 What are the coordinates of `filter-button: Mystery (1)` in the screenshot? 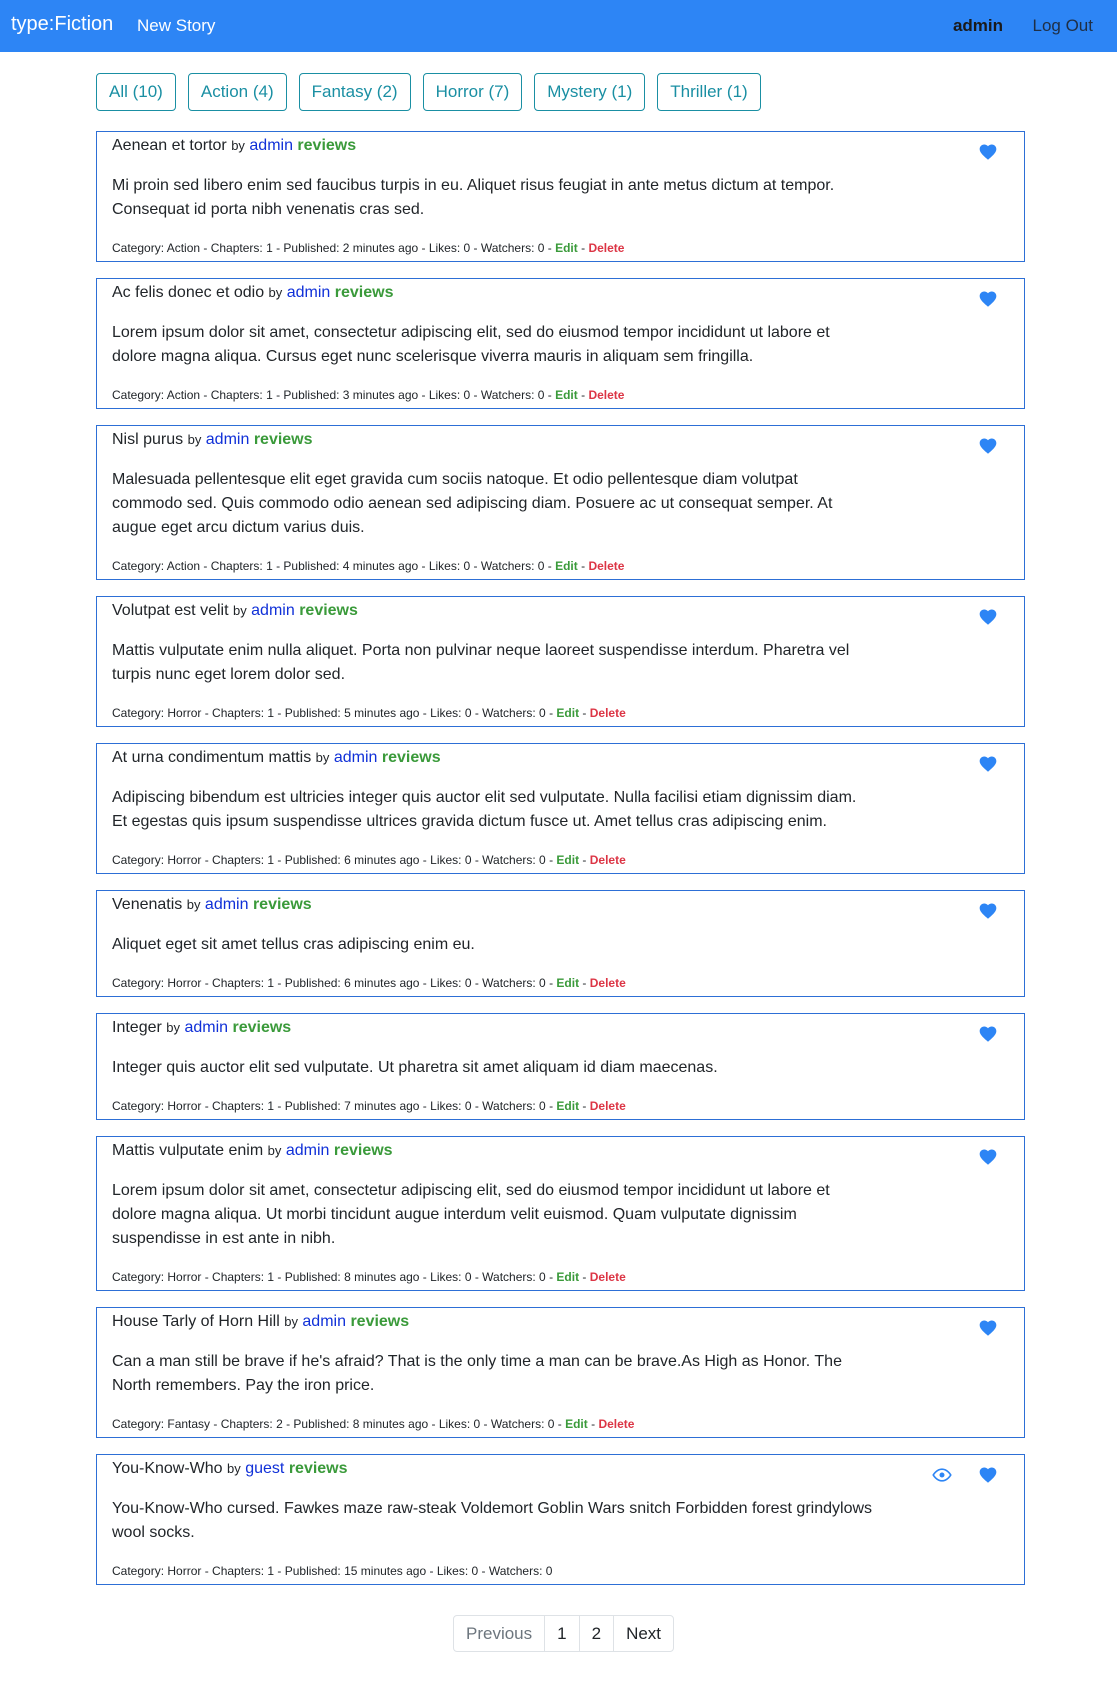 It's located at (590, 92).